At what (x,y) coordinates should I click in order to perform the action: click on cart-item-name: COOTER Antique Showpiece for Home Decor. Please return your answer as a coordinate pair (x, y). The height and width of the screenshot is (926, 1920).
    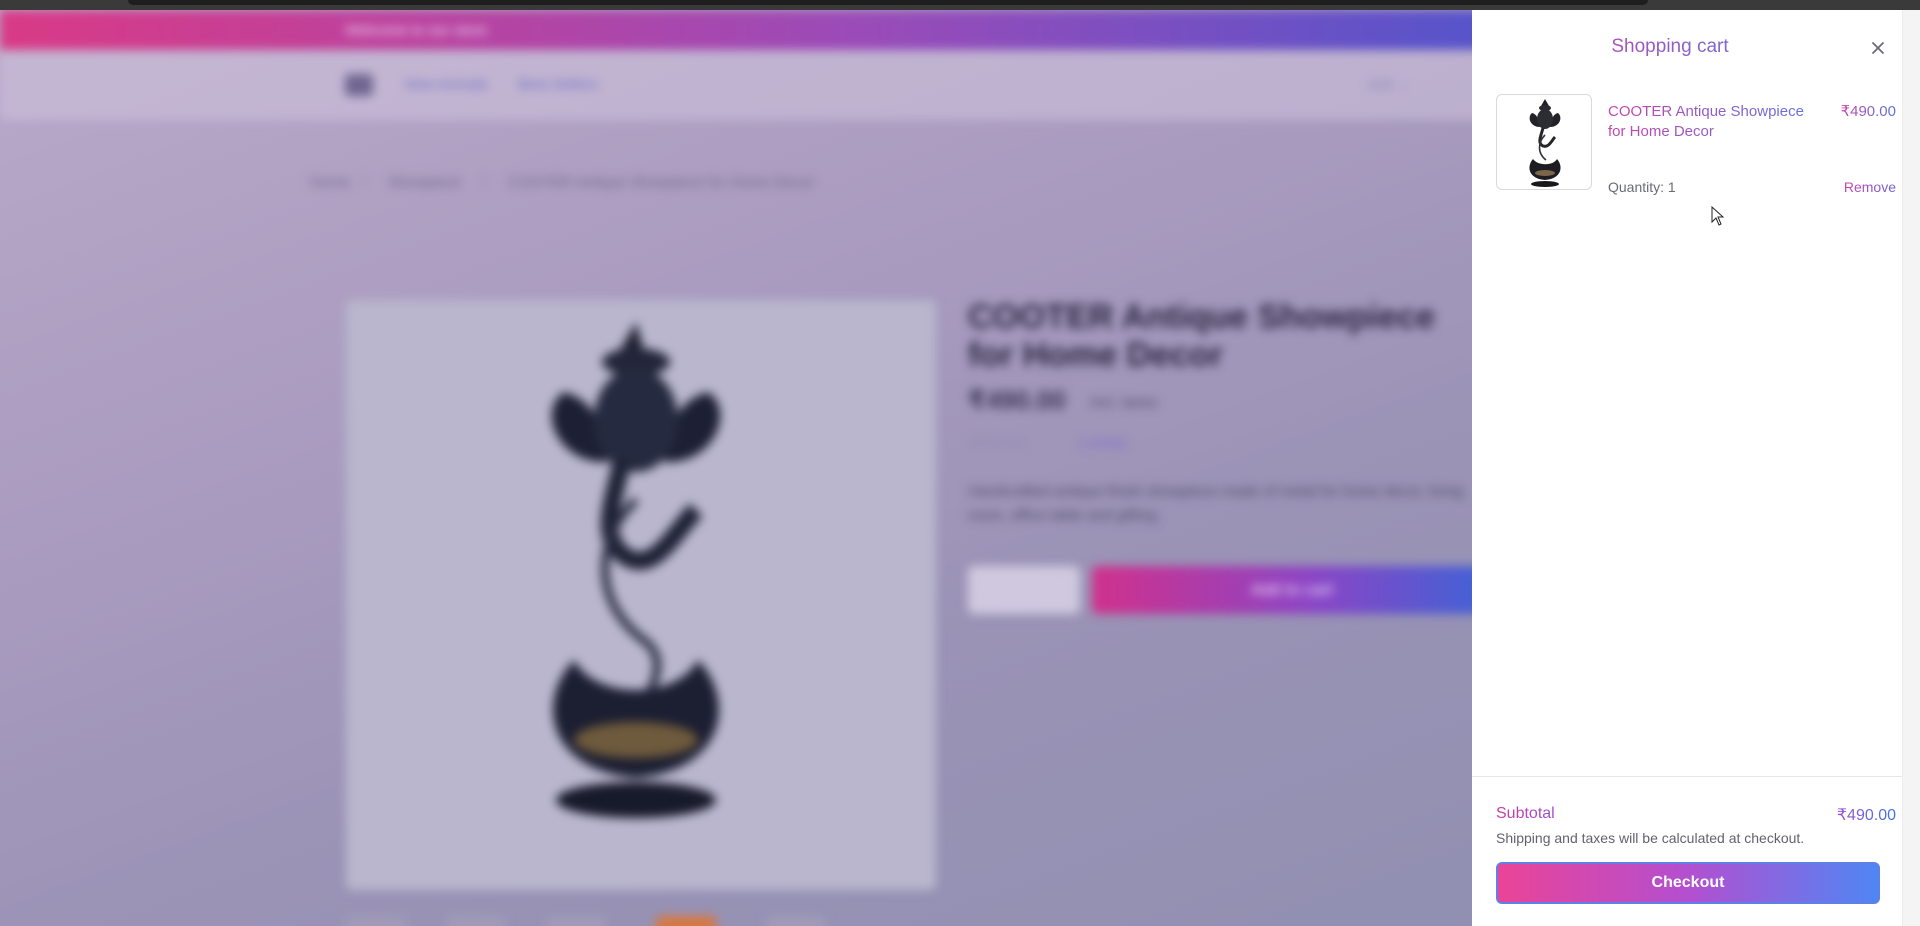
    Looking at the image, I should click on (1714, 122).